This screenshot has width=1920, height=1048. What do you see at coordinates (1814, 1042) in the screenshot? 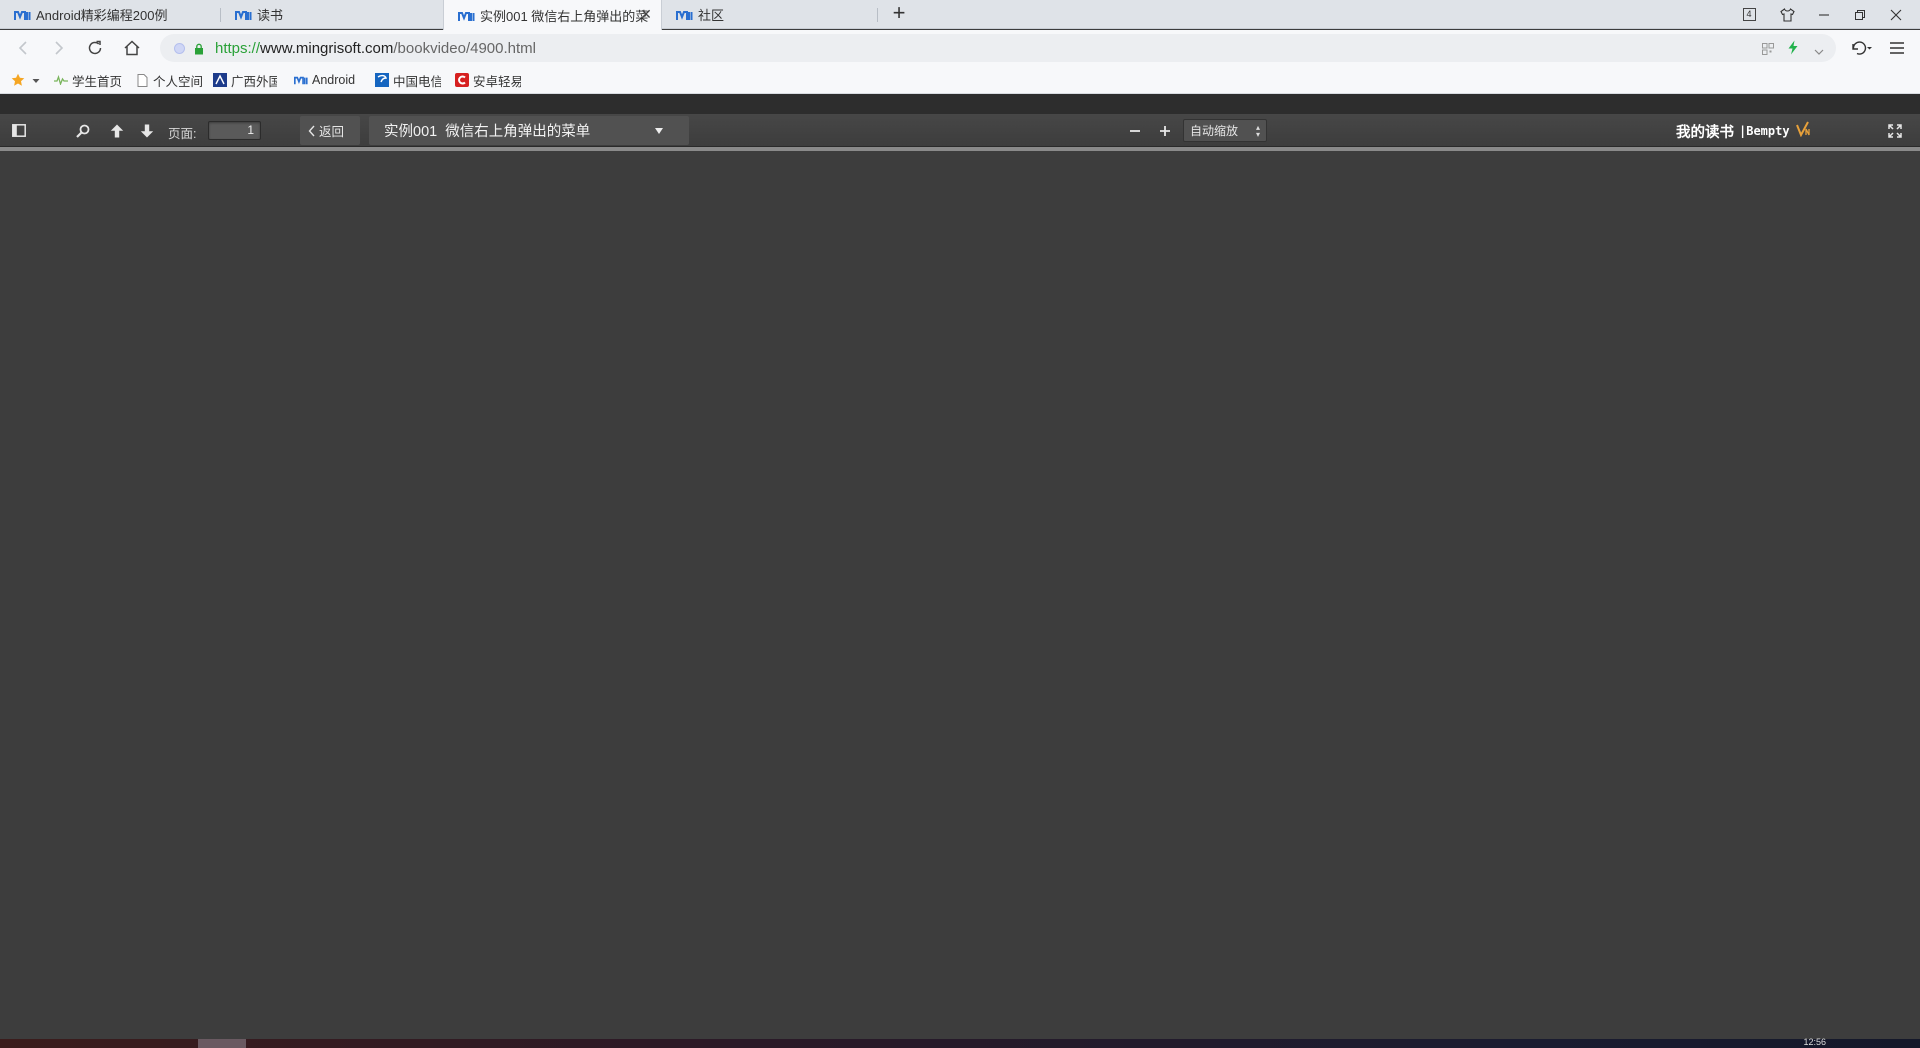
I see `taskbar-clock: 12:56` at bounding box center [1814, 1042].